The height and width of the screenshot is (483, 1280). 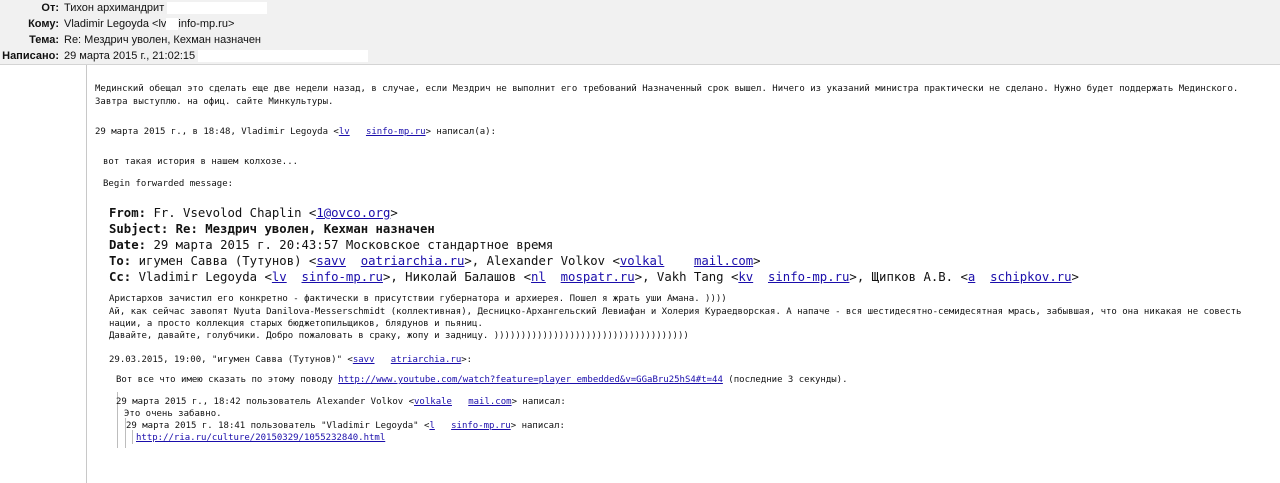 I want to click on fwd-cc-text: >, Николай Балашов <, so click(x=457, y=277).